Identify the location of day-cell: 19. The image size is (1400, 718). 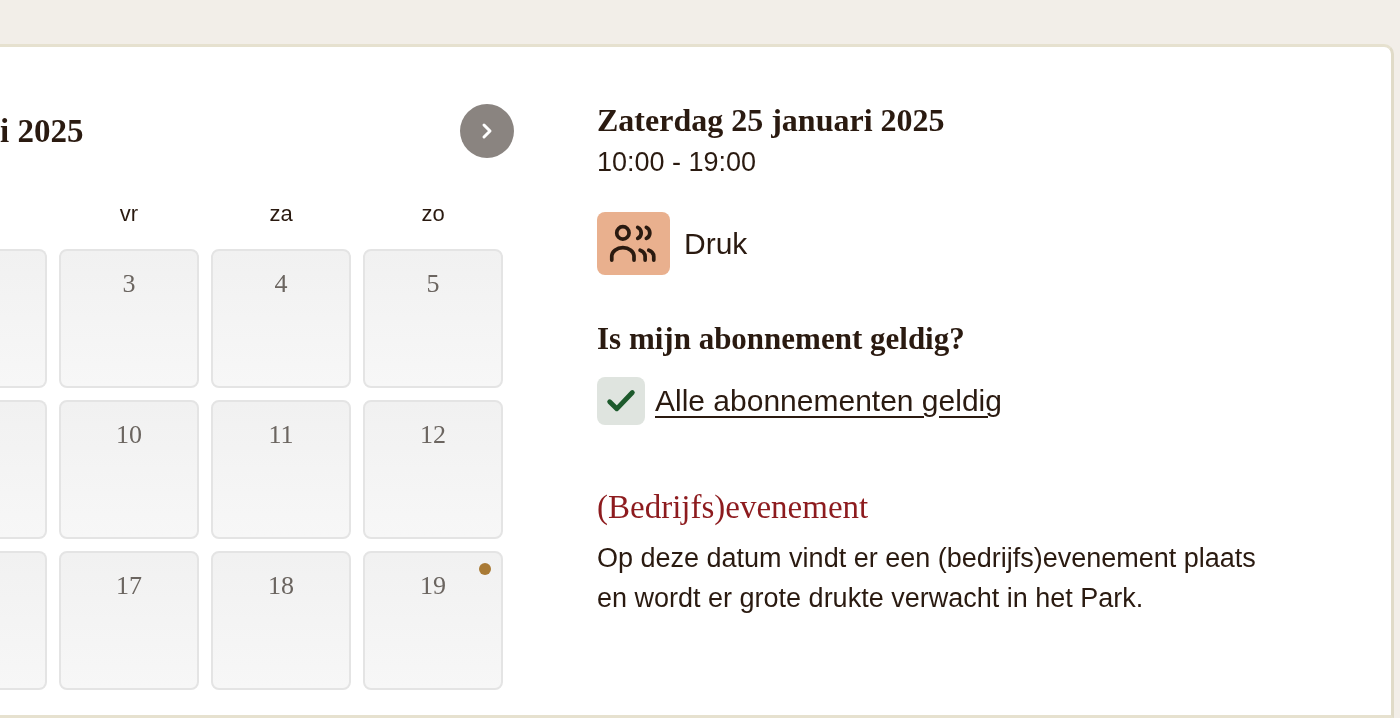
(433, 620).